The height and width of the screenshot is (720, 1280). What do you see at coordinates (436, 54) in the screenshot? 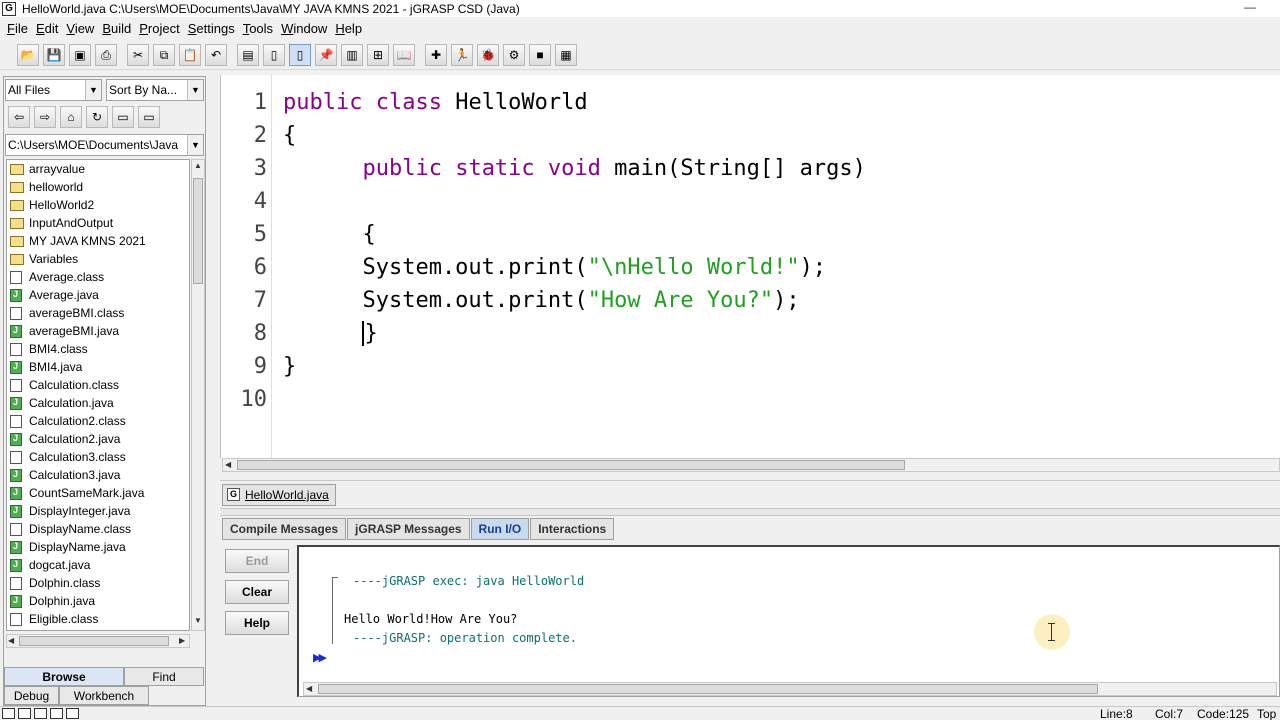
I see `compile-button: ✚` at bounding box center [436, 54].